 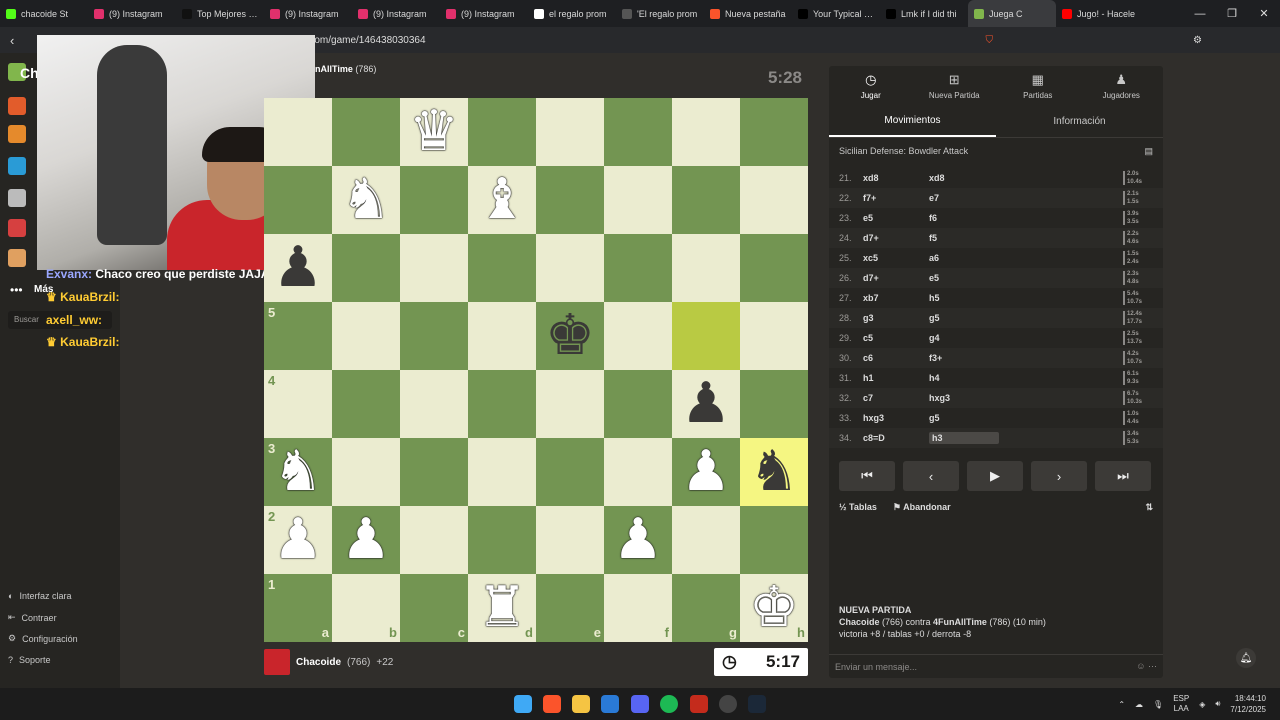 I want to click on white-move: g3, so click(x=896, y=318).